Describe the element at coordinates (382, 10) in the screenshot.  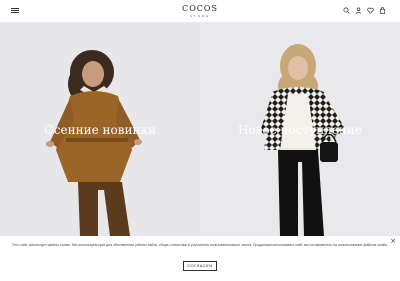
I see `cart-icon` at that location.